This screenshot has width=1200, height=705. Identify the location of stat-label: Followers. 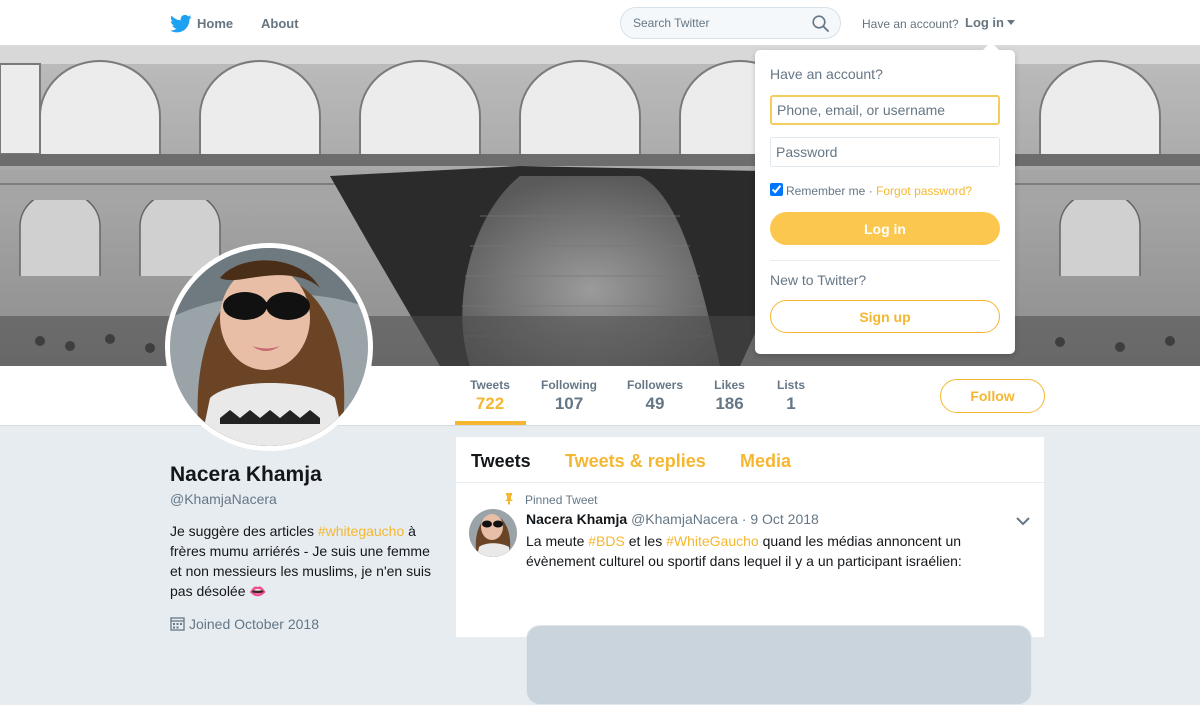
(655, 385).